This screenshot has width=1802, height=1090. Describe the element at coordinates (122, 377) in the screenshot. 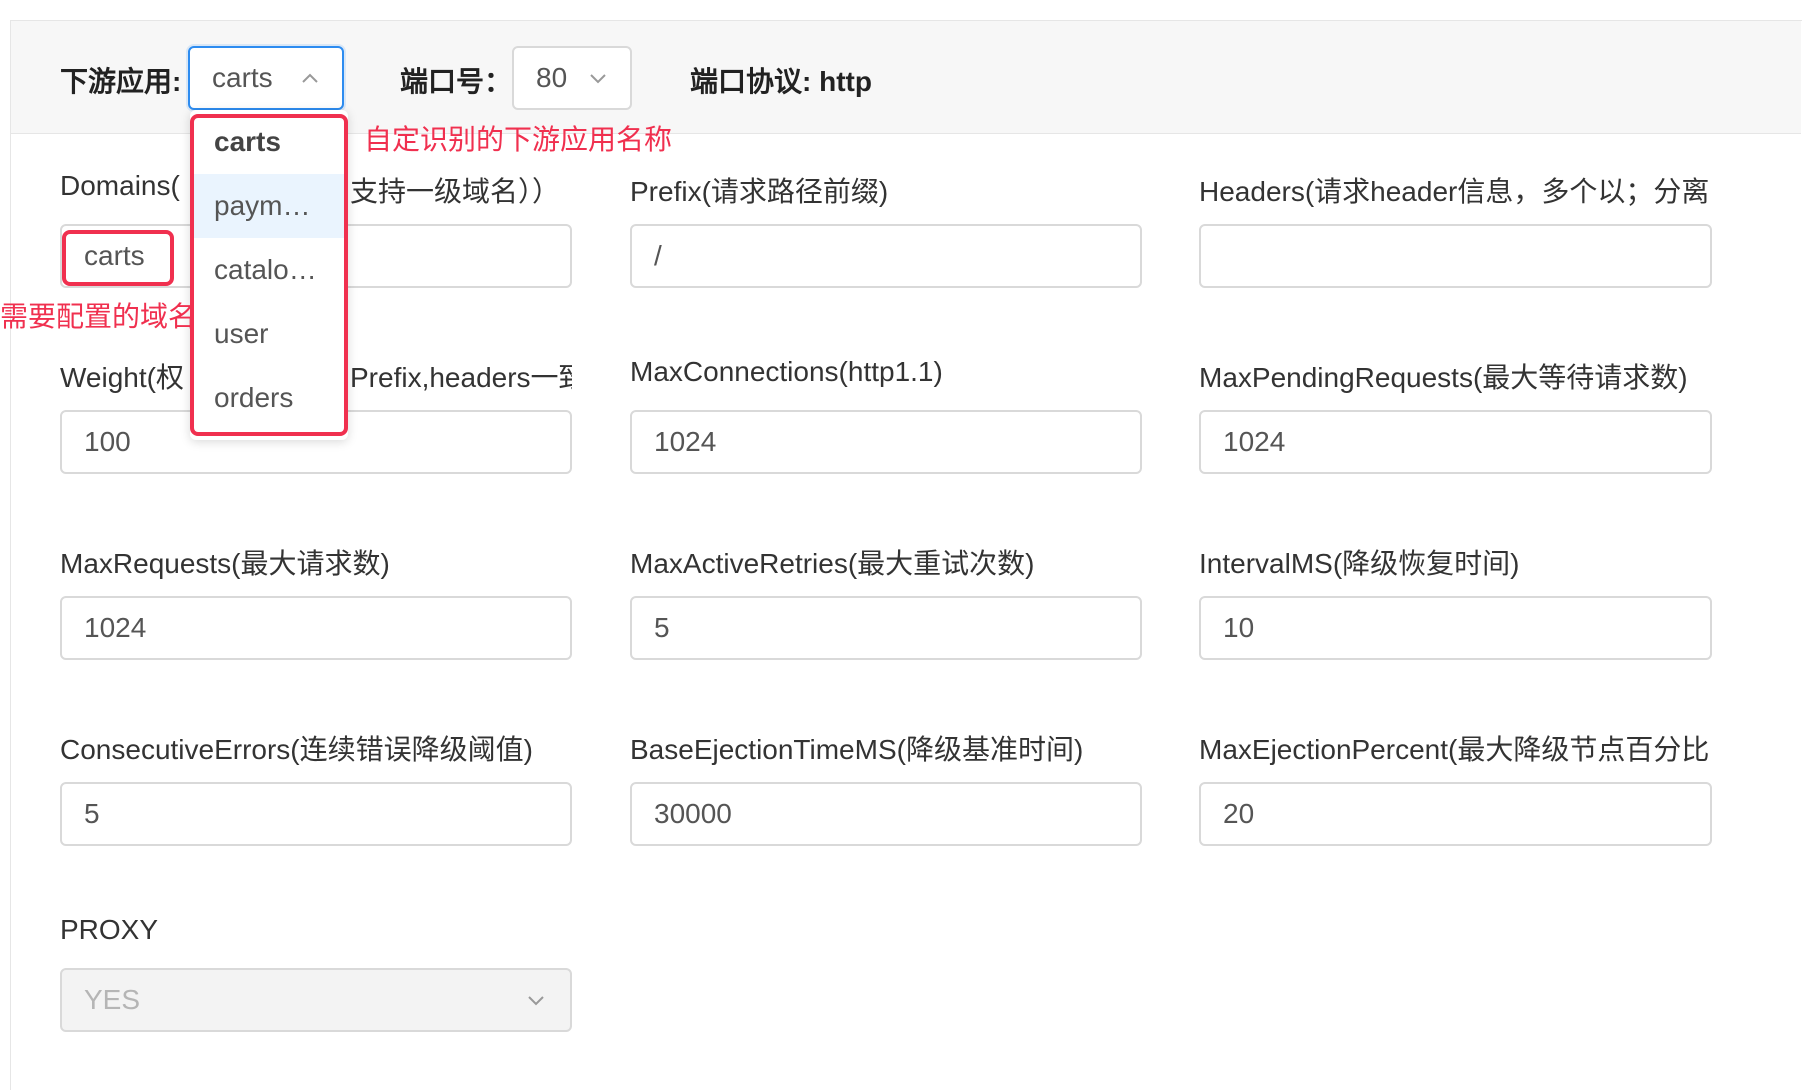

I see `weight-label-left: Weight(权` at that location.